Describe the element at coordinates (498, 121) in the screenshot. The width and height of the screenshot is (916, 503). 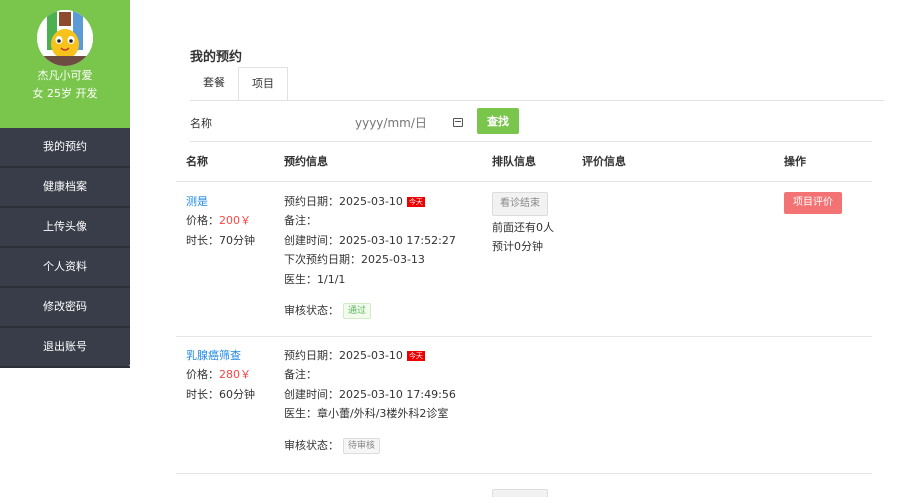
I see `search-button: 查找` at that location.